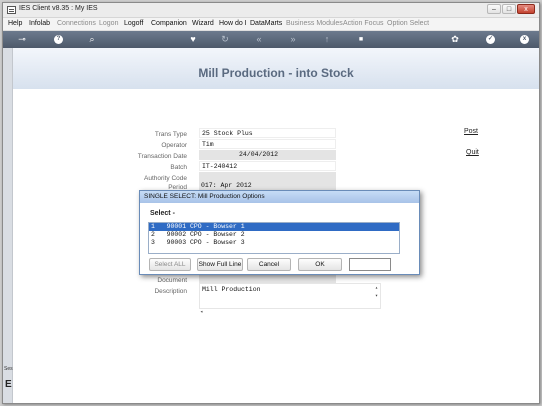  I want to click on close-window-button: x, so click(526, 9).